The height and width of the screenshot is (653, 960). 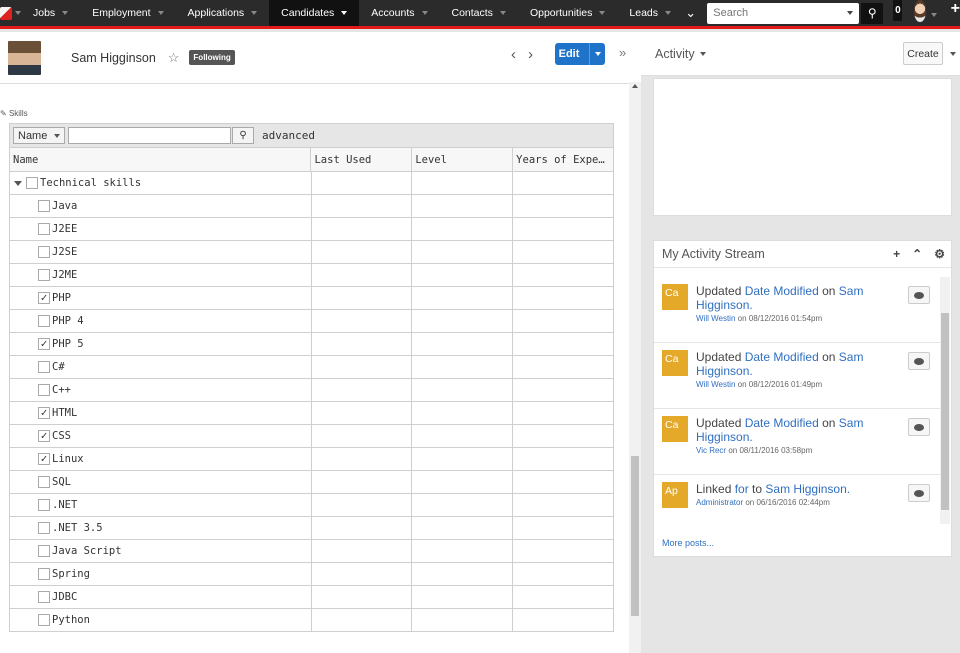 I want to click on create-dropdown-caret-icon, so click(x=953, y=54).